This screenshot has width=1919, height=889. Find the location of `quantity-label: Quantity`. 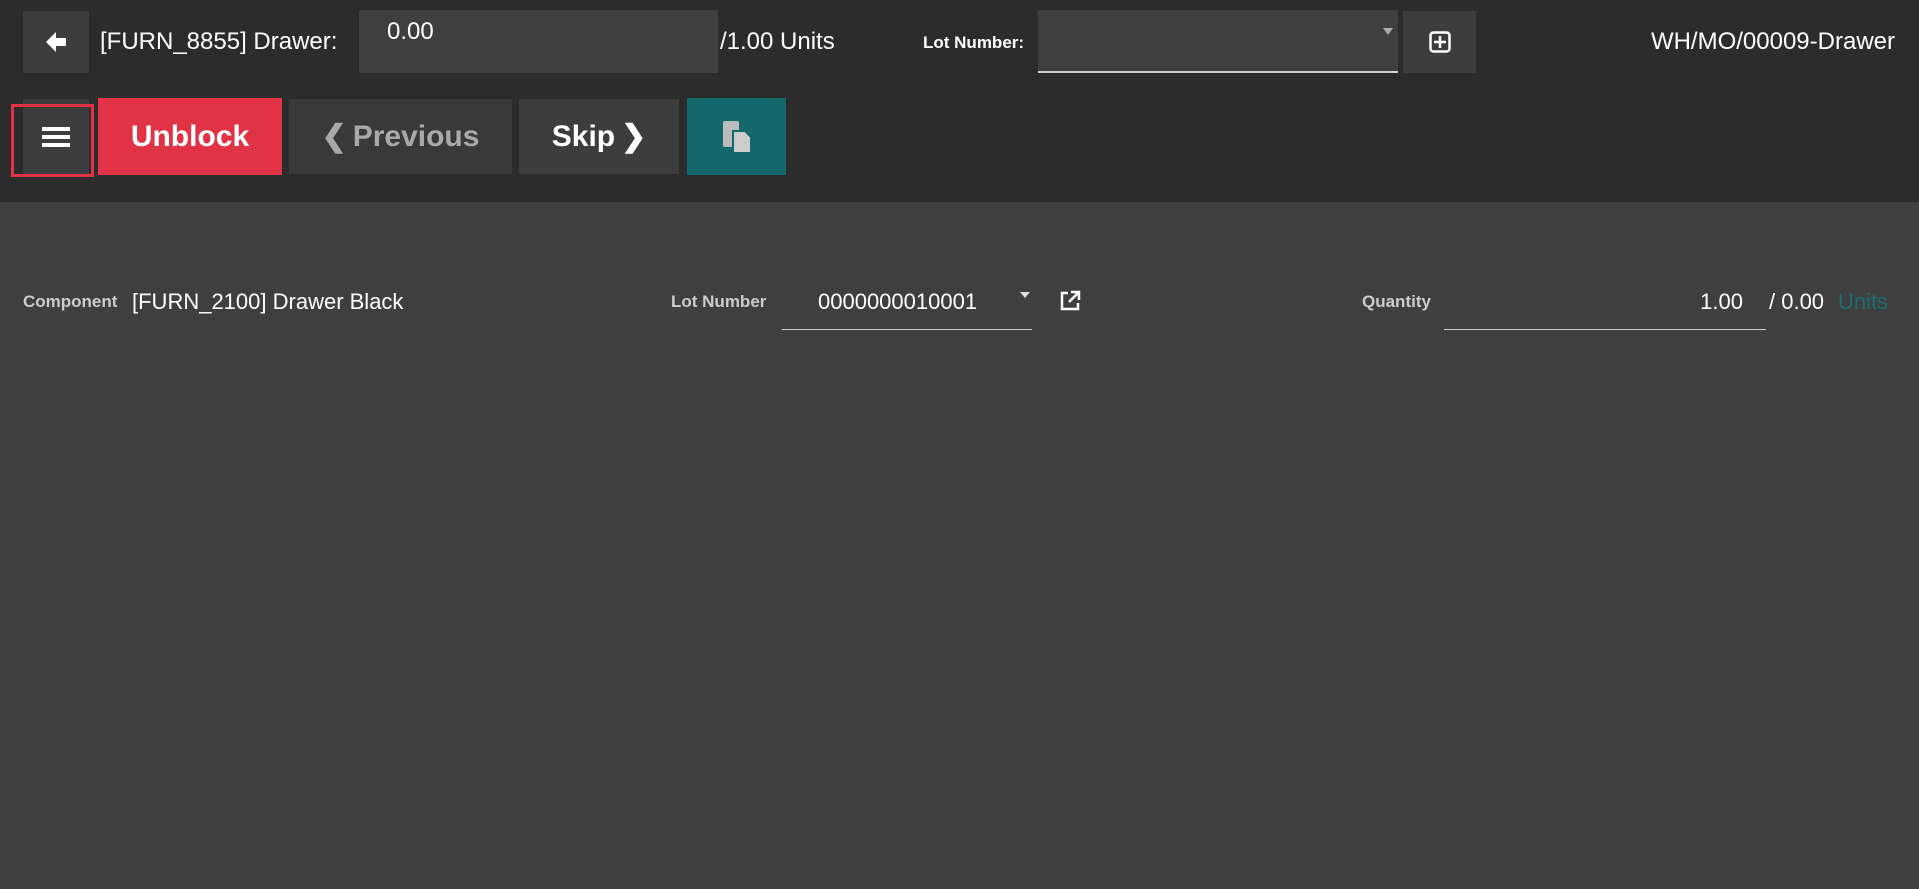

quantity-label: Quantity is located at coordinates (1396, 301).